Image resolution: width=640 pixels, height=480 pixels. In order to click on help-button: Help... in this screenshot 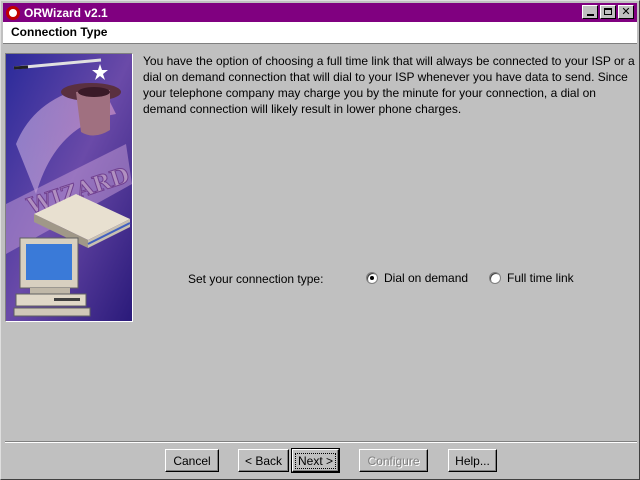, I will do `click(472, 460)`.